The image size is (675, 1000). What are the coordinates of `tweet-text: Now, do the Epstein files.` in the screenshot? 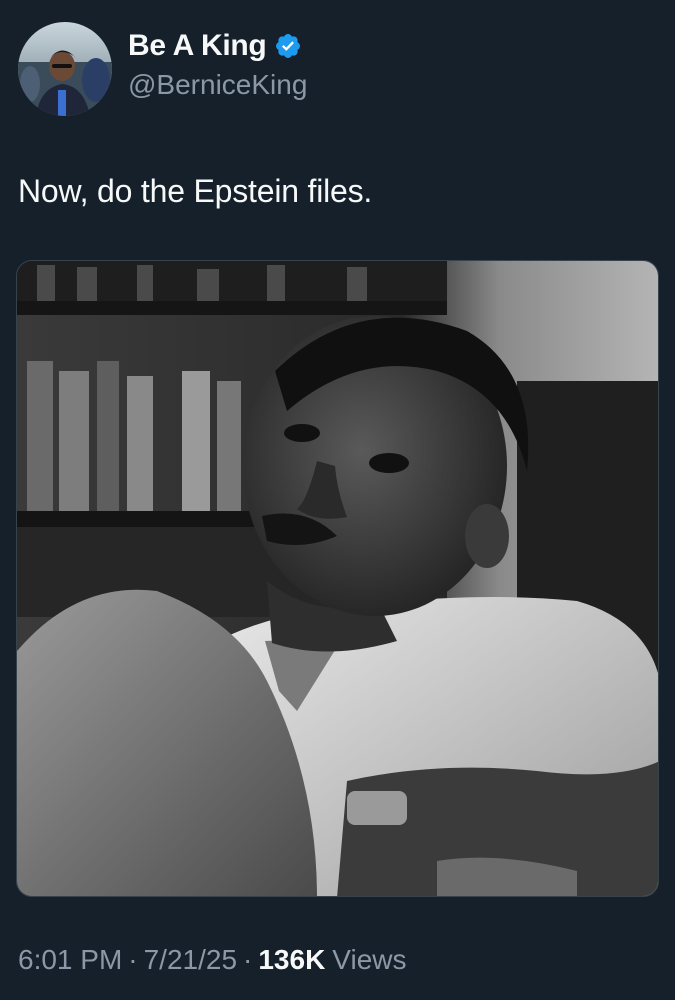 It's located at (195, 191).